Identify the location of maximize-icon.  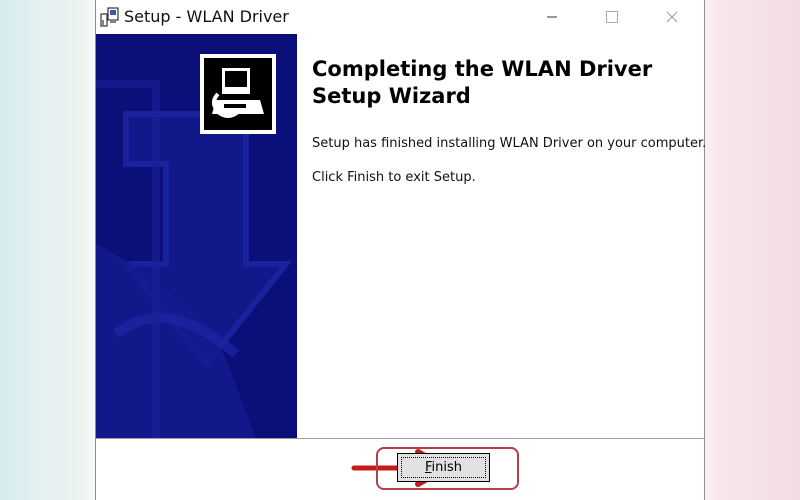
(612, 17).